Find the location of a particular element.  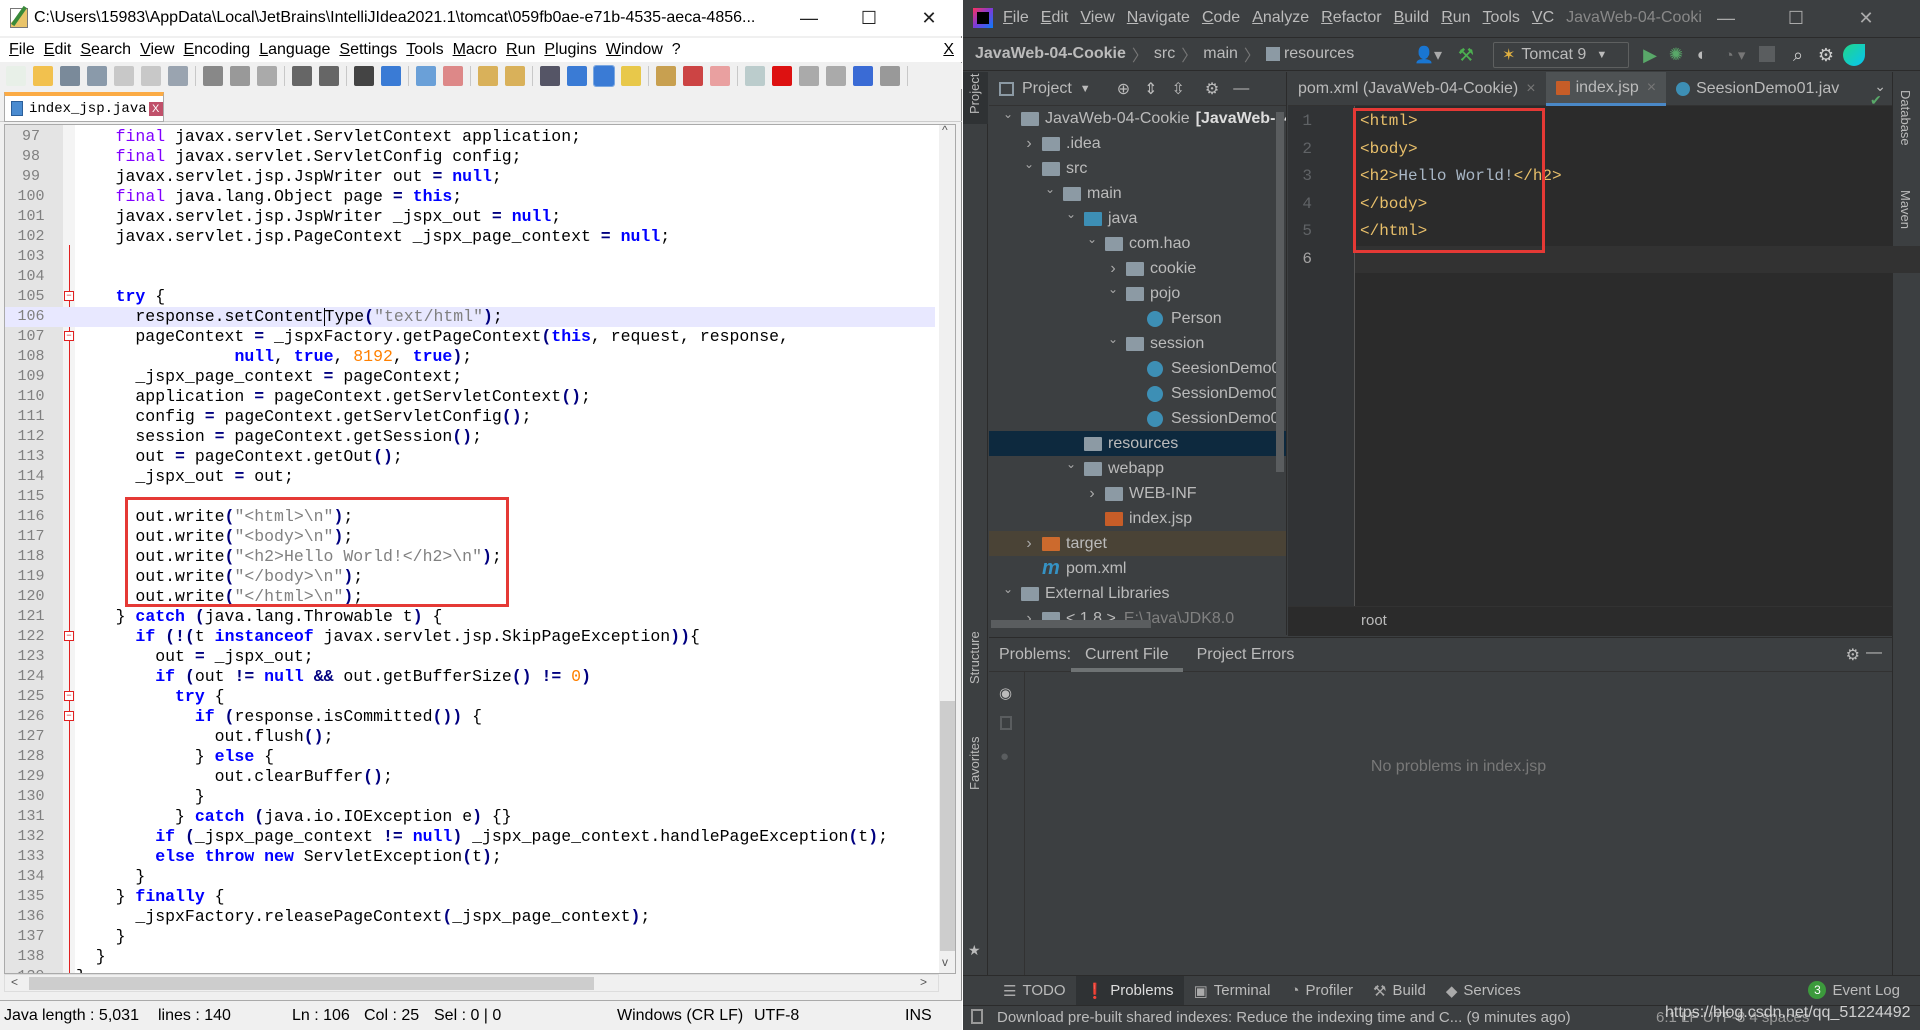

structure-tool-button: Structure is located at coordinates (974, 657).